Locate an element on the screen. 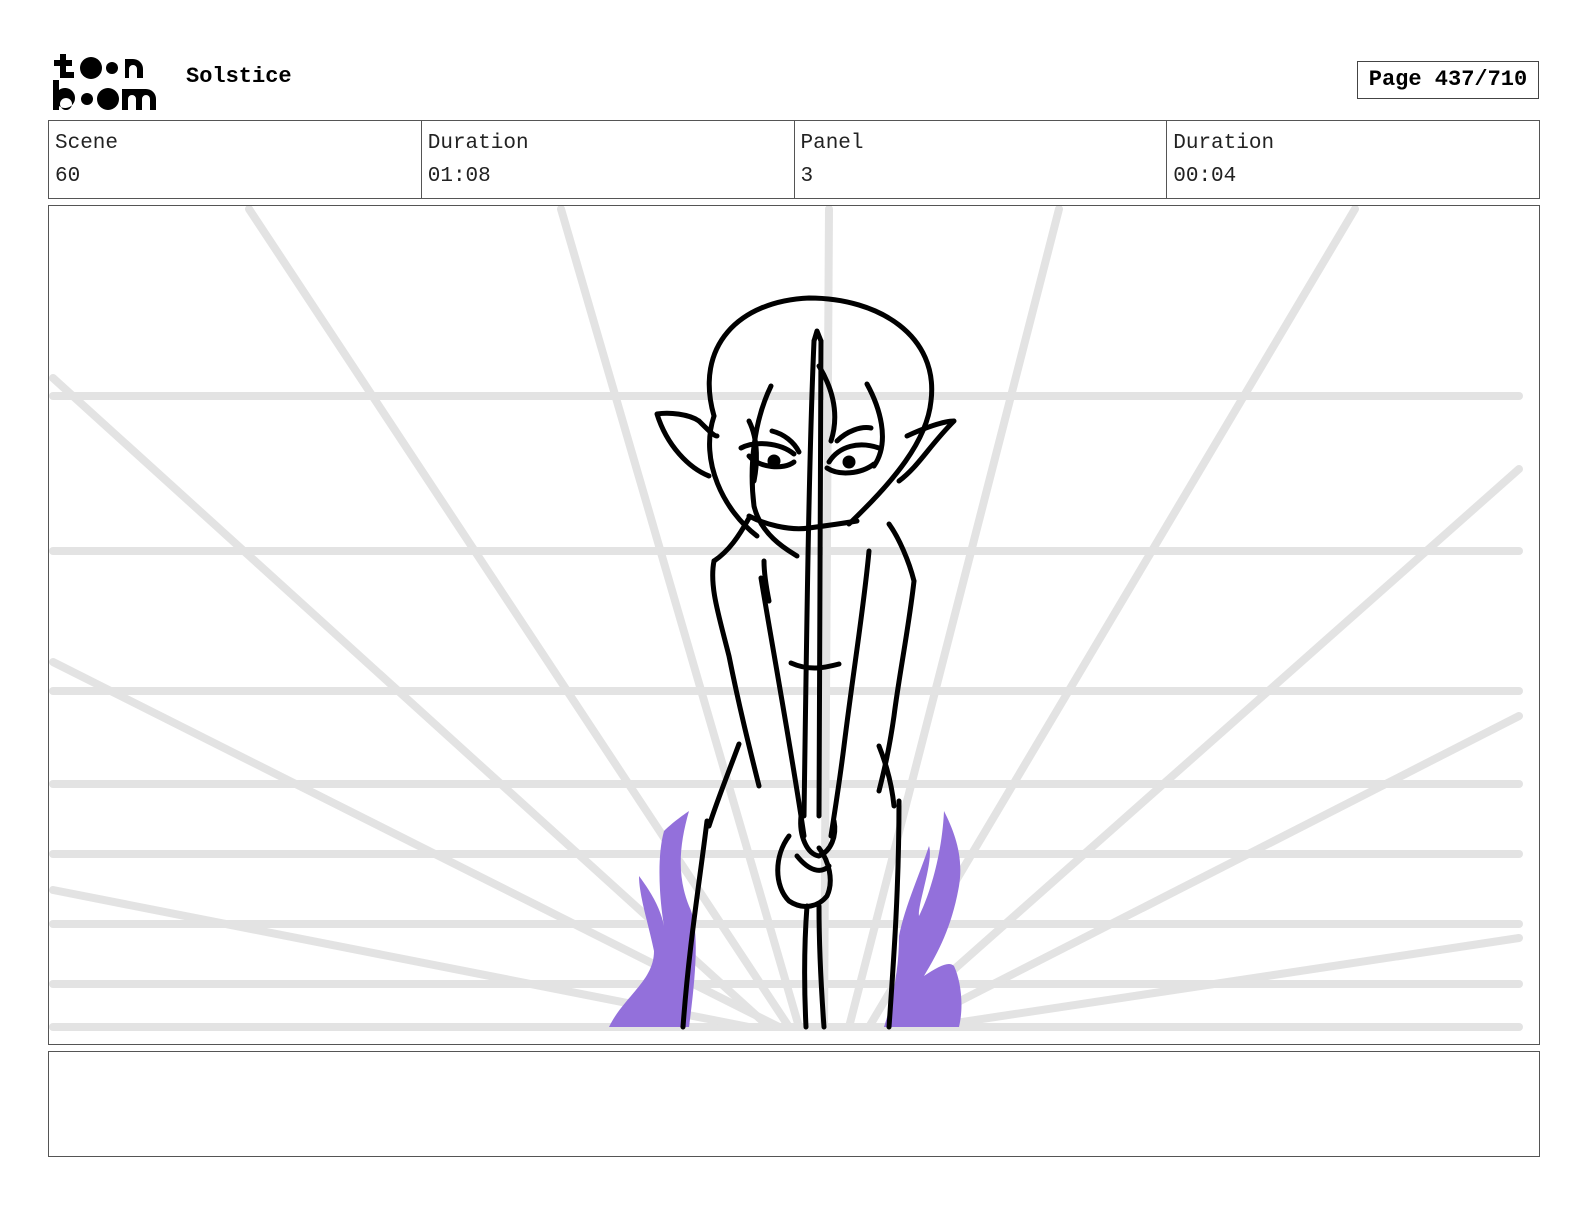 The width and height of the screenshot is (1584, 1224). panel-caption-box is located at coordinates (794, 1104).